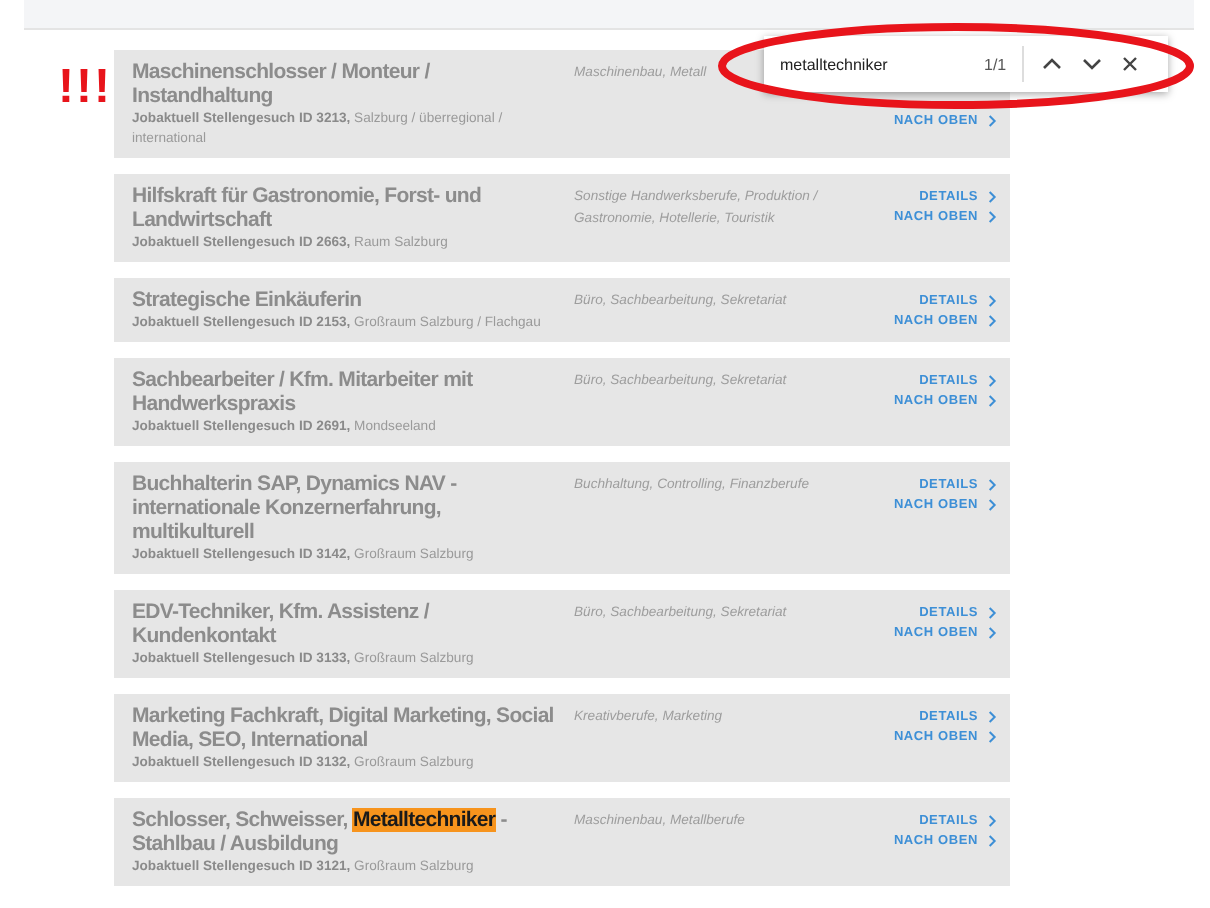  What do you see at coordinates (350, 624) in the screenshot?
I see `job-title: EDV-Techniker, Kfm. Assistenz / Kundenkontakt` at bounding box center [350, 624].